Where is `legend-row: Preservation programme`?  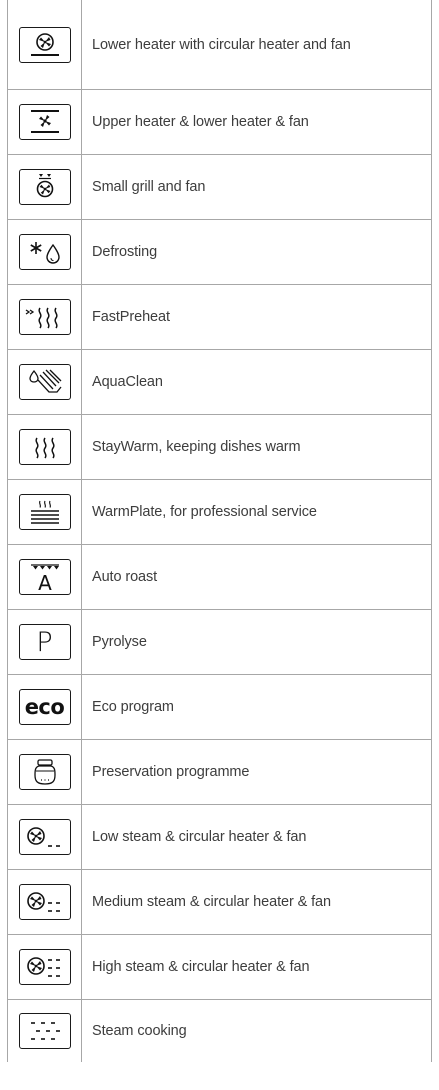 legend-row: Preservation programme is located at coordinates (219, 772).